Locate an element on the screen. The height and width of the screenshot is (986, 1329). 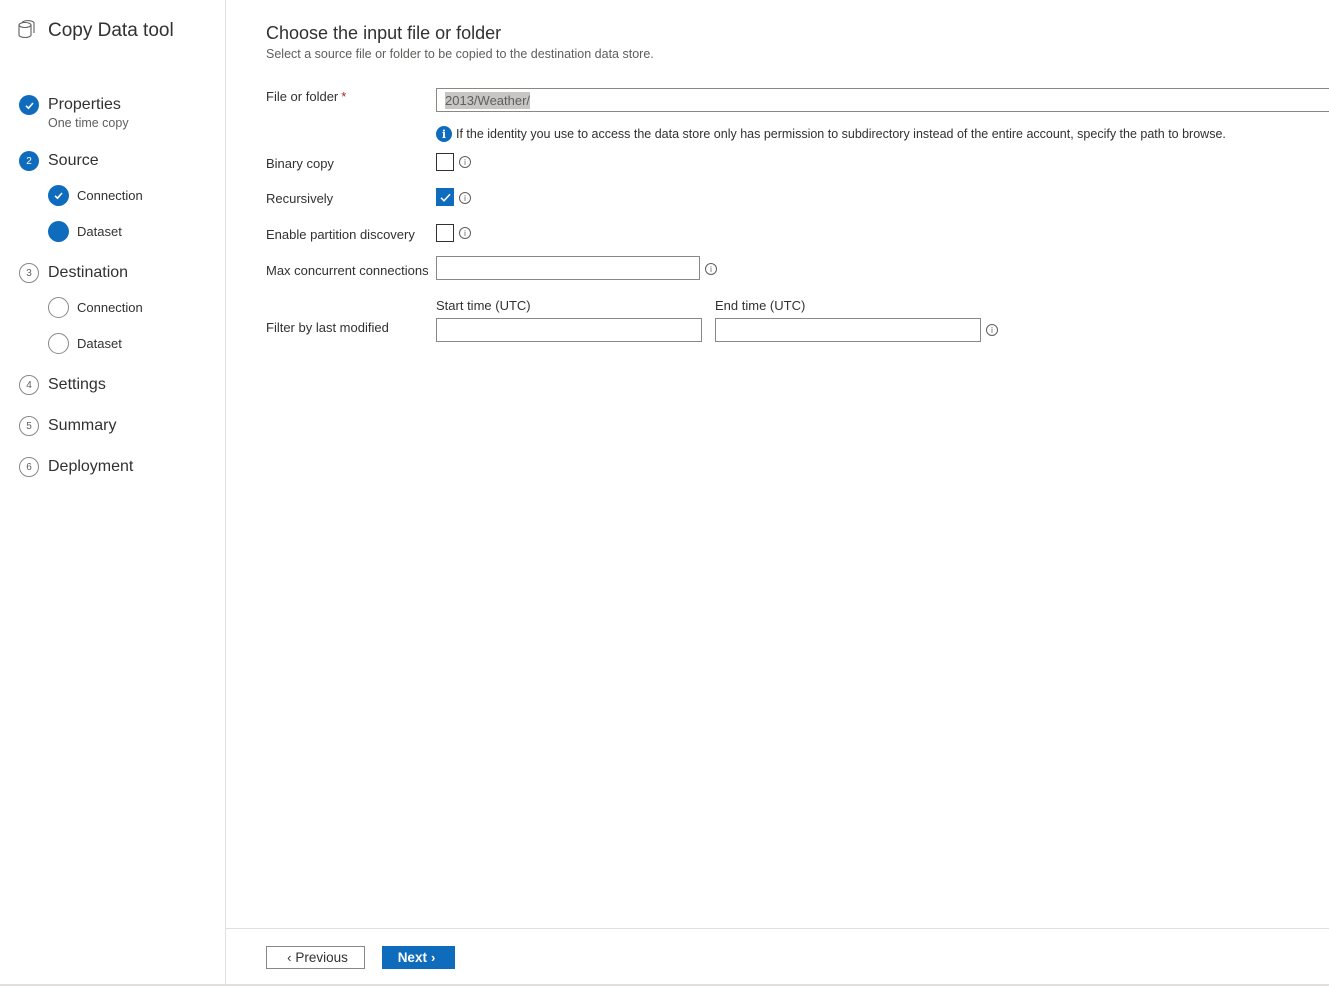
substep-destination-connection-marker is located at coordinates (58, 307).